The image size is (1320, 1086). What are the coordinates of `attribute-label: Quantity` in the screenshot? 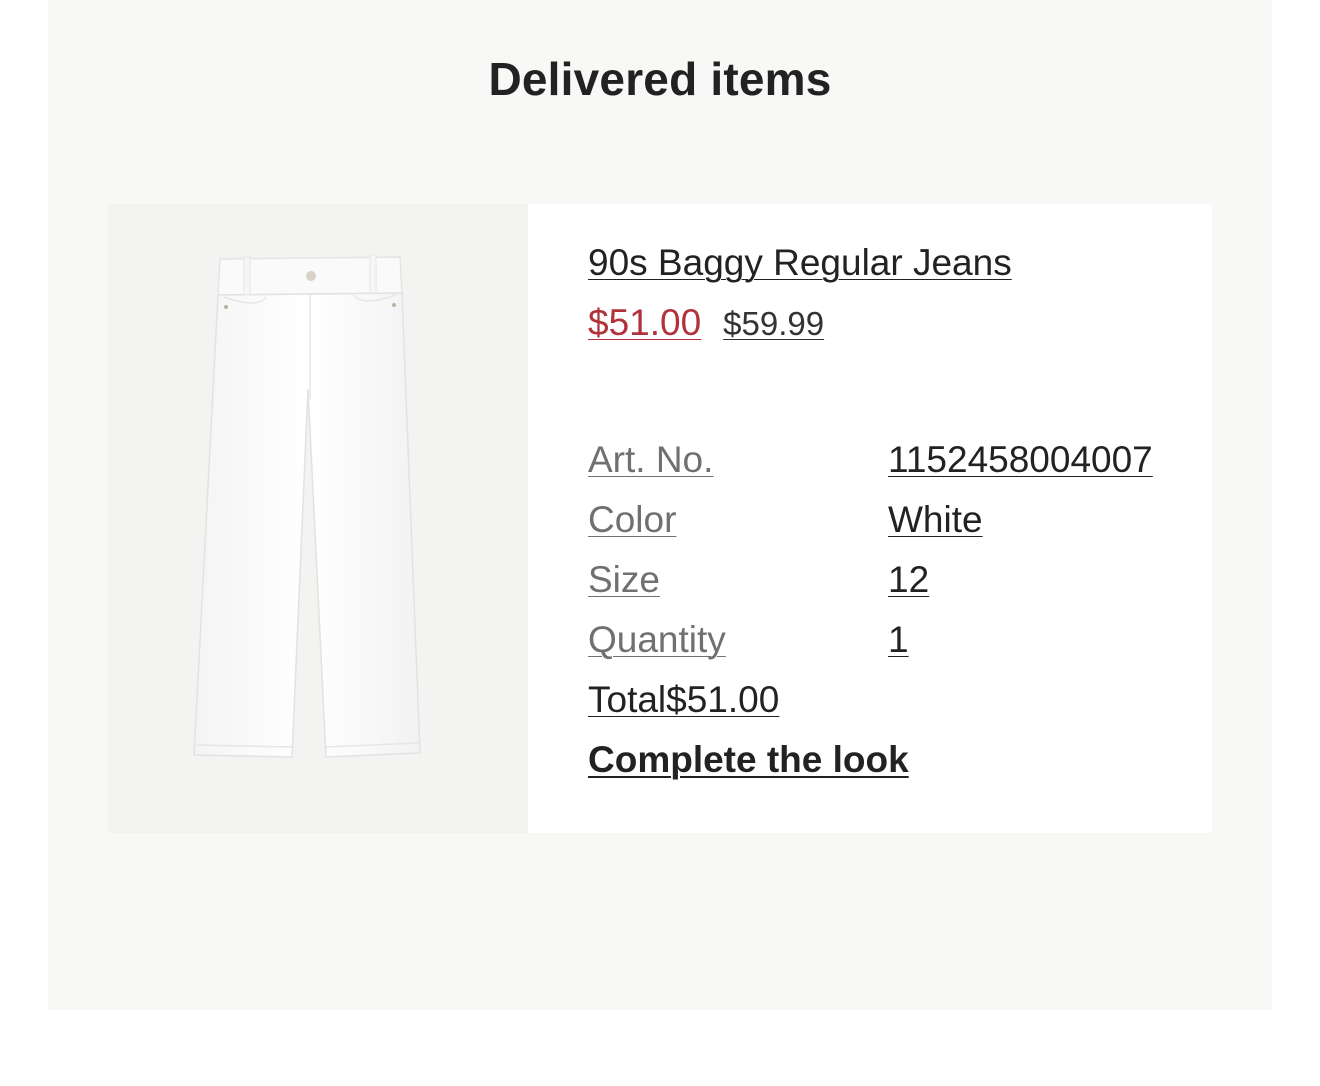 It's located at (657, 639).